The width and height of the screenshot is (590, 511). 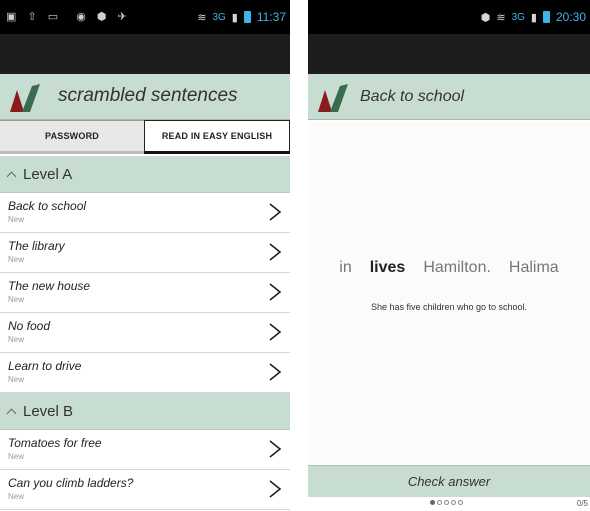 I want to click on word-tile-selected: lives, so click(x=388, y=268).